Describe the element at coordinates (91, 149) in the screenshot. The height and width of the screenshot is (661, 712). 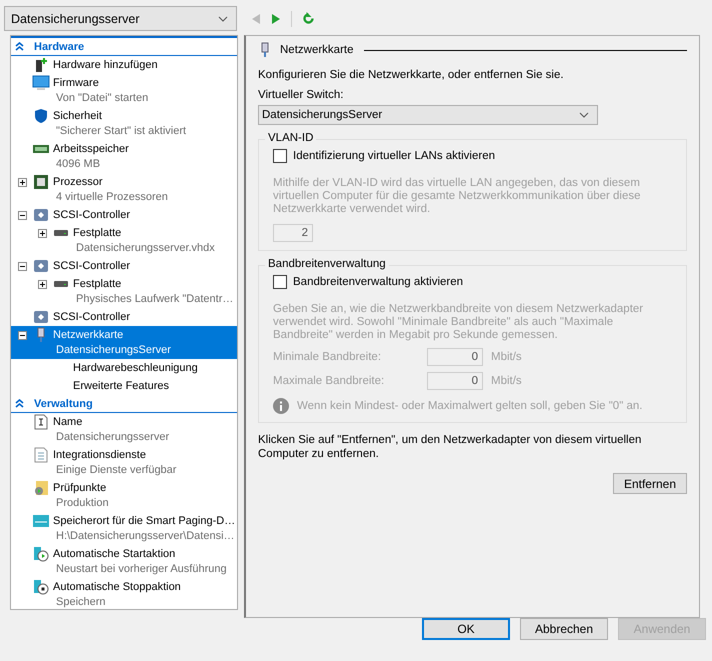
I see `item-label: Arbeitsspeicher` at that location.